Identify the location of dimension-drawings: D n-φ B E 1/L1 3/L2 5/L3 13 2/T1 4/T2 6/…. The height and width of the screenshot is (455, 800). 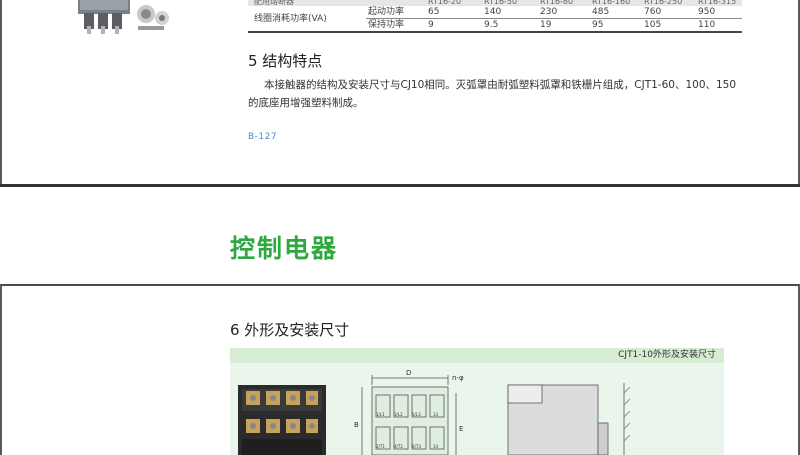
(434, 412).